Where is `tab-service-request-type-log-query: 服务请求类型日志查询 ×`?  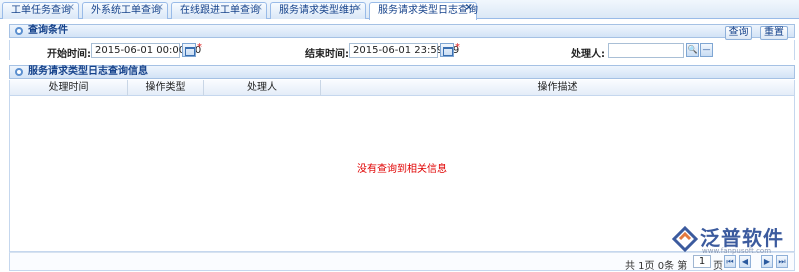 tab-service-request-type-log-query: 服务请求类型日志查询 × is located at coordinates (423, 10).